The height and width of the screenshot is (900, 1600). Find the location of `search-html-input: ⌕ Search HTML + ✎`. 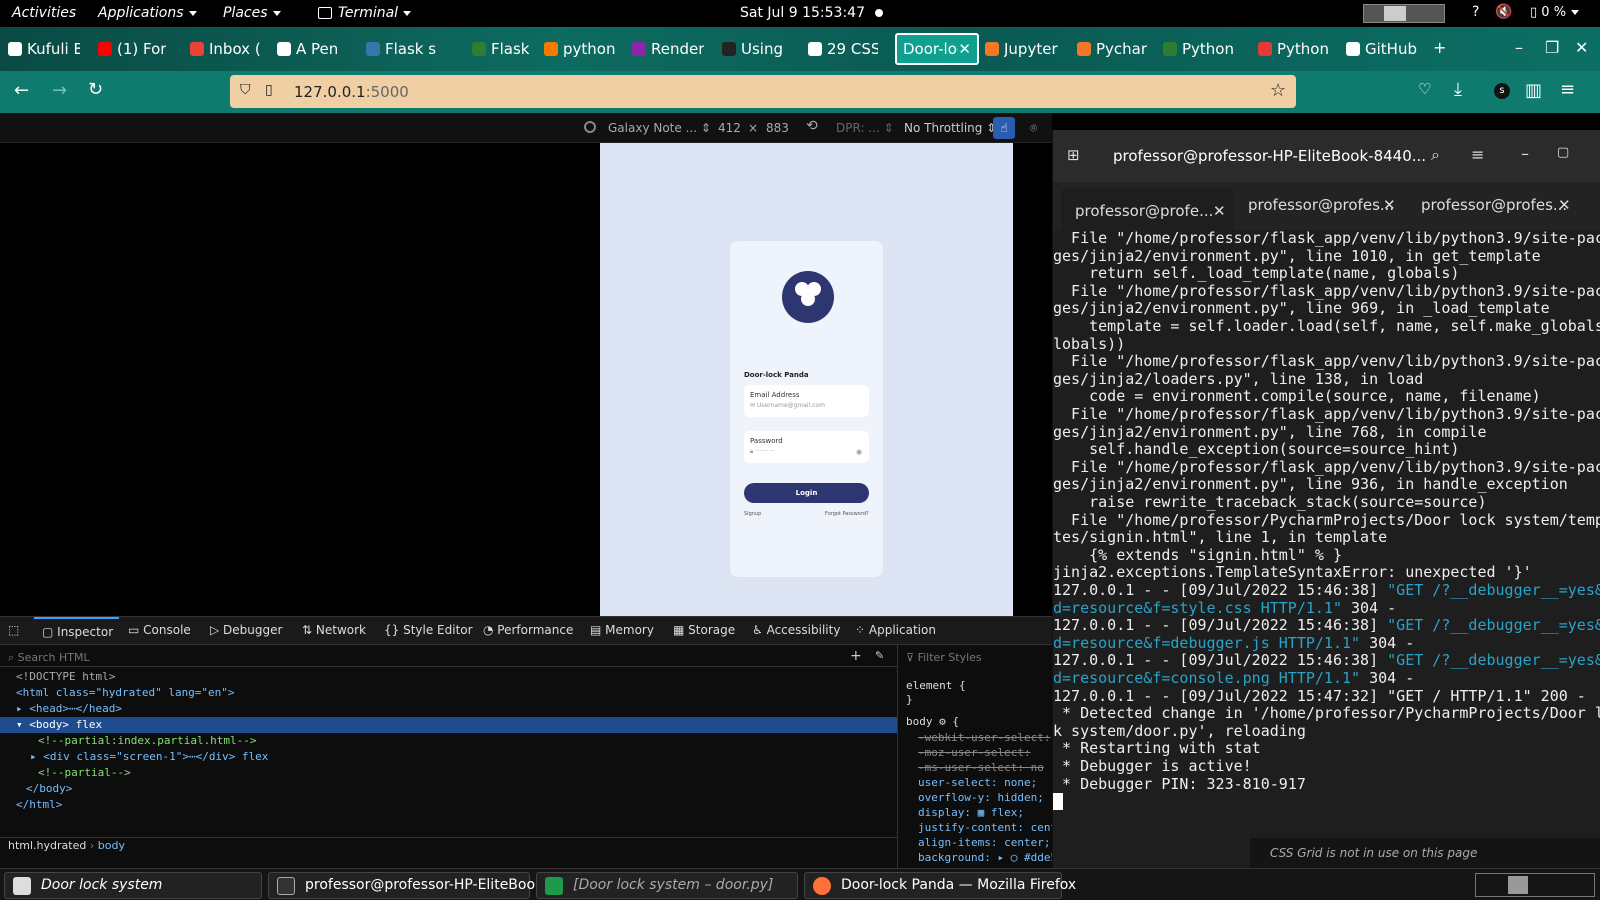

search-html-input: ⌕ Search HTML + ✎ is located at coordinates (448, 656).